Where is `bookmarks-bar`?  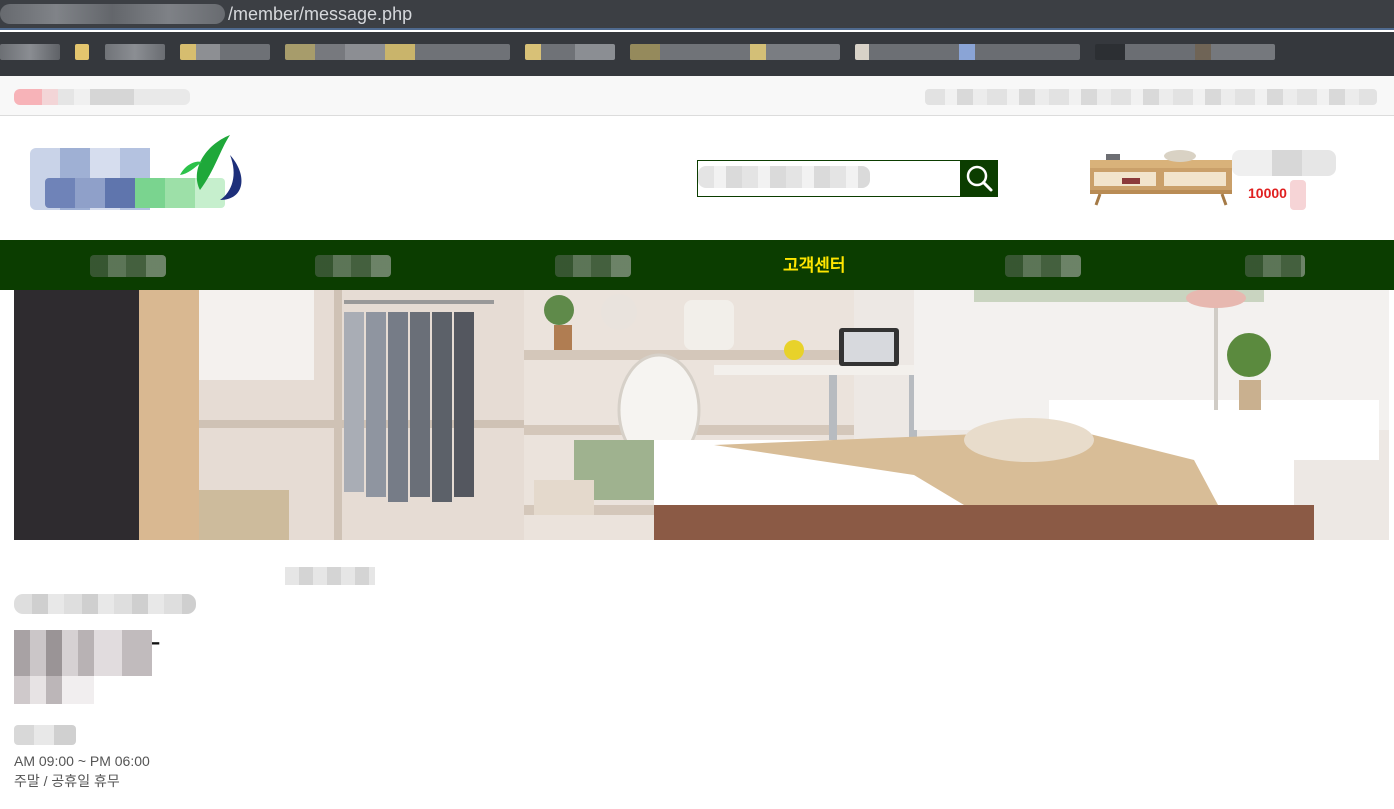 bookmarks-bar is located at coordinates (697, 54).